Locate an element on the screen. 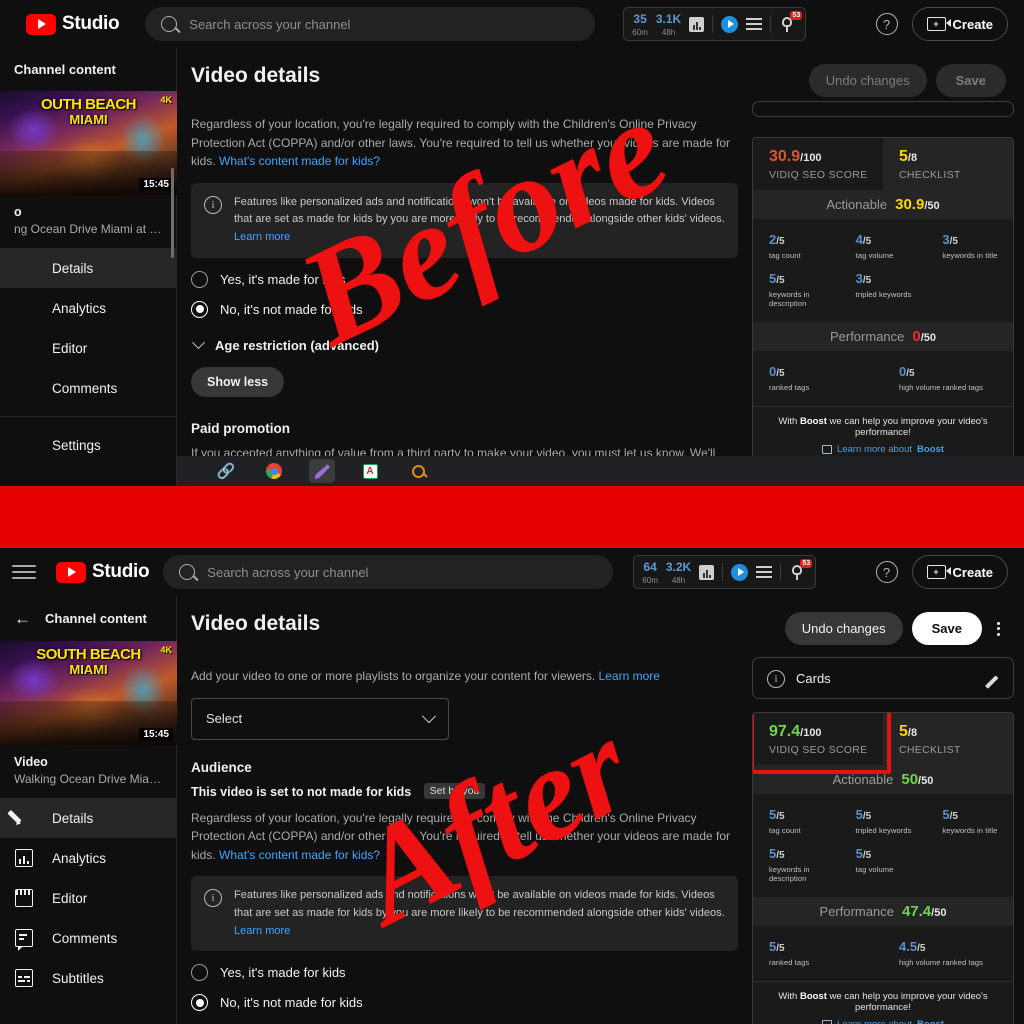 The width and height of the screenshot is (1024, 1024). breadcrumb: Channel content is located at coordinates (88, 76).